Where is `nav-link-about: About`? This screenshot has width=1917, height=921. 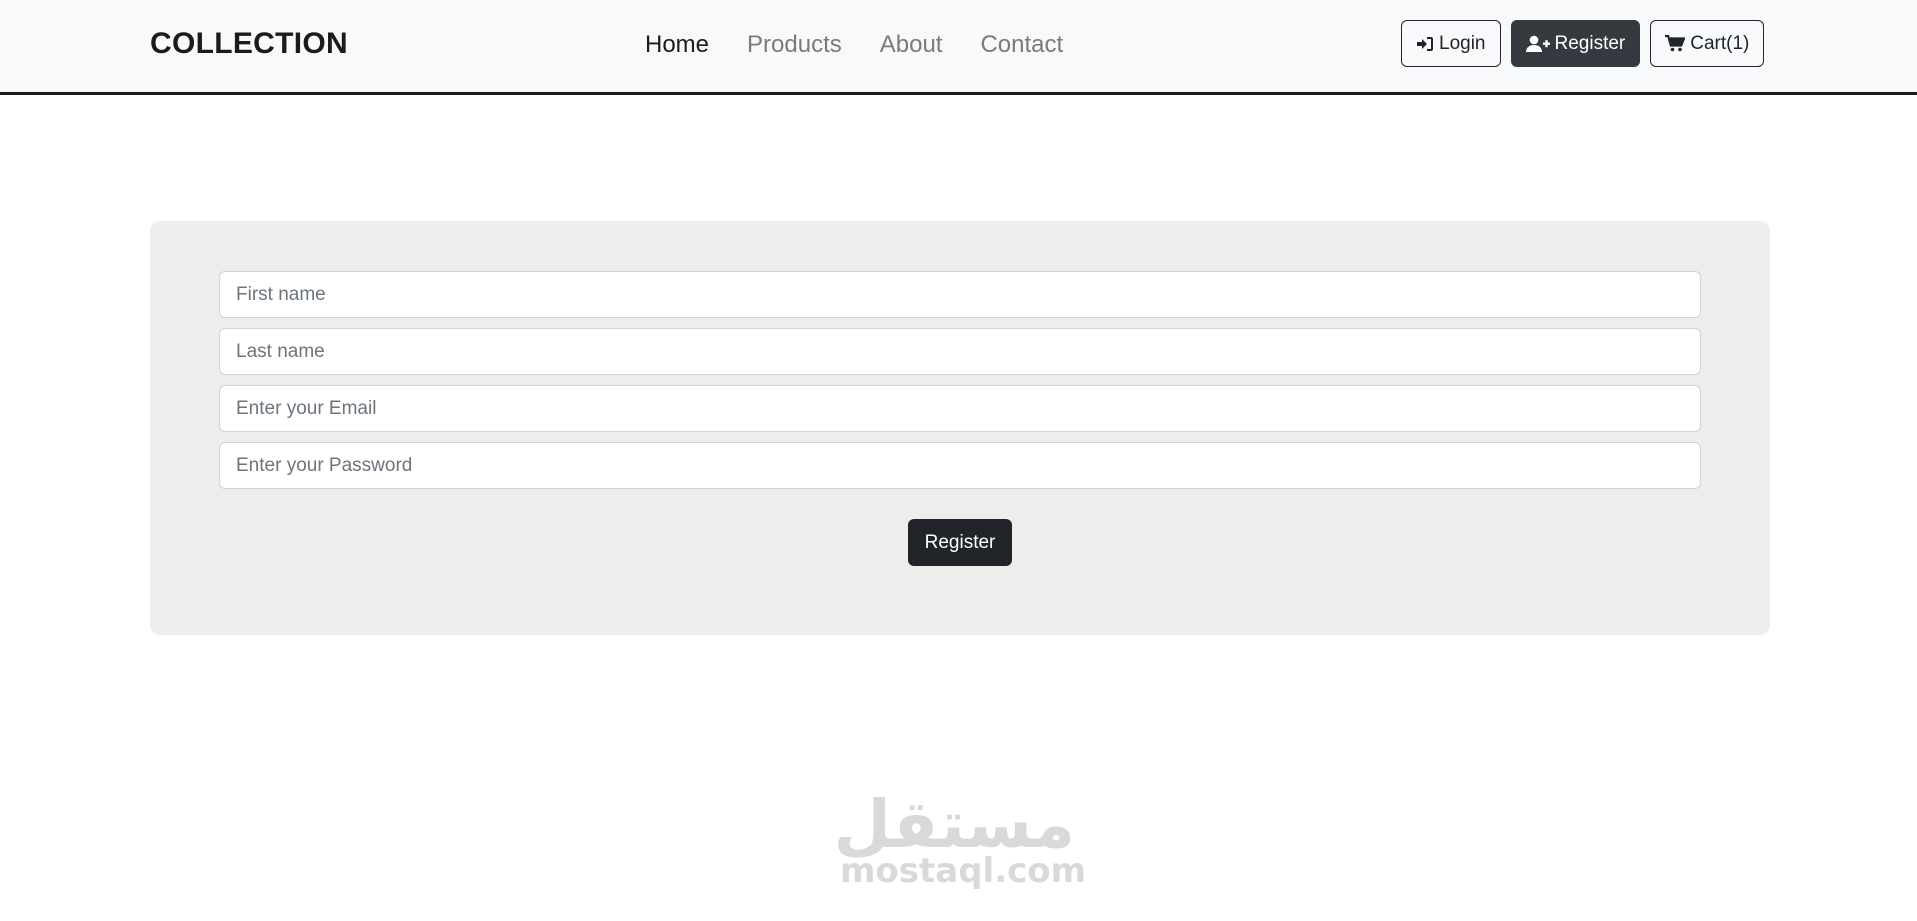 nav-link-about: About is located at coordinates (911, 45).